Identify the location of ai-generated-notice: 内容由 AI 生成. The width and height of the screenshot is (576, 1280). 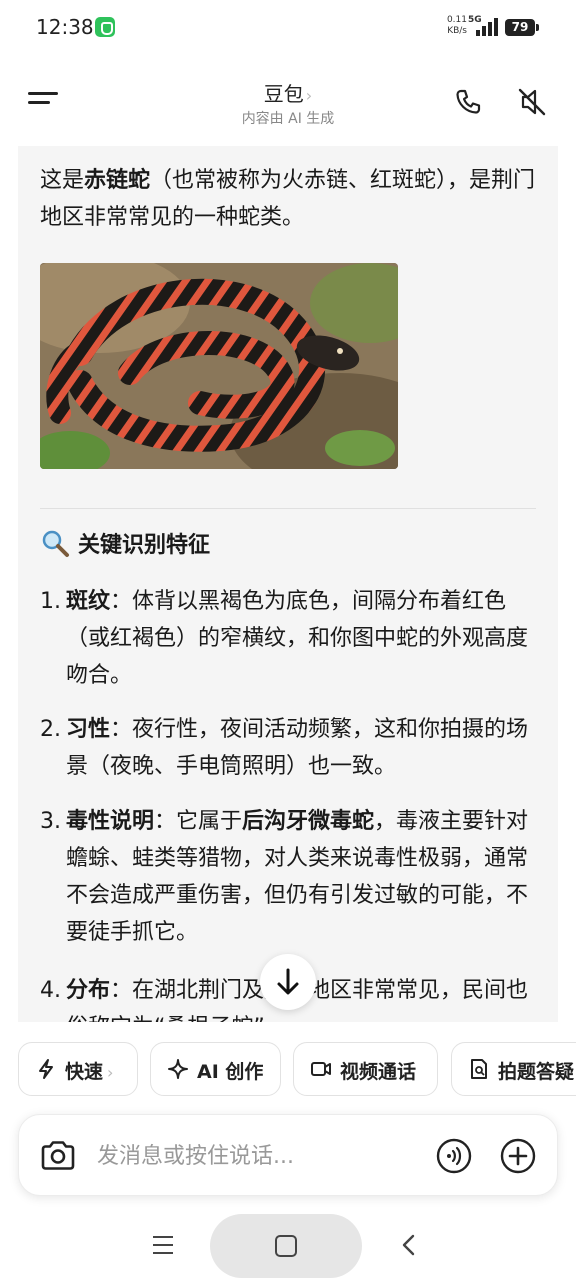
(288, 119).